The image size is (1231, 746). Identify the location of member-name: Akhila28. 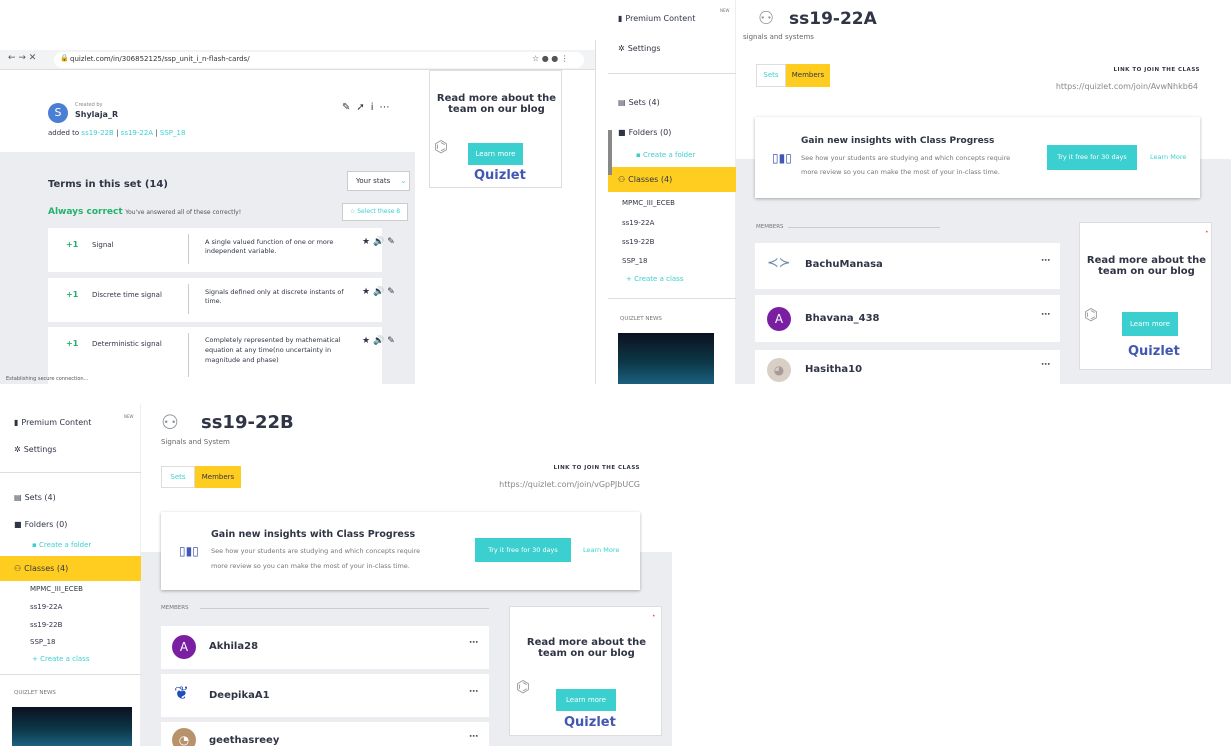
(234, 646).